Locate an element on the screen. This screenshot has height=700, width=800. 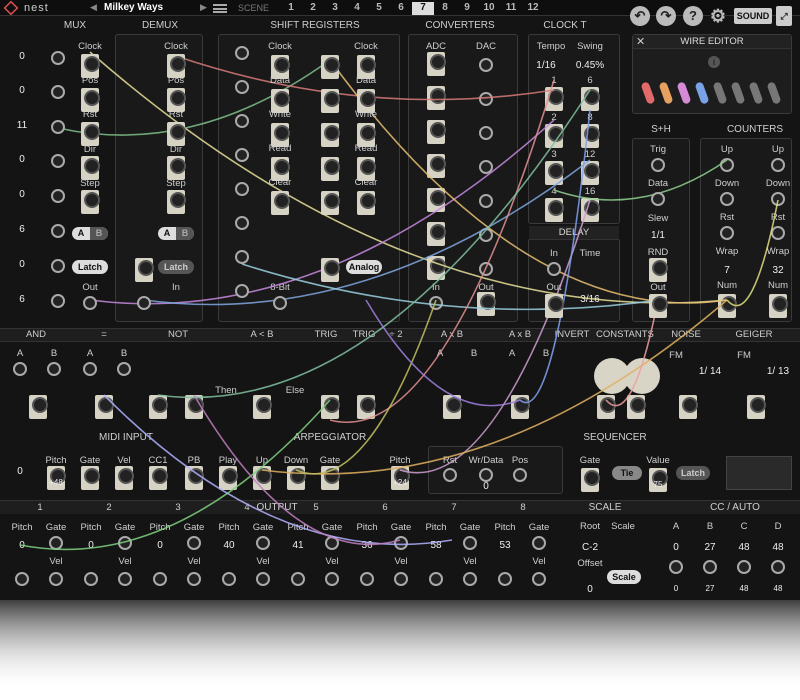
seq-latch-button: Latch is located at coordinates (693, 473).